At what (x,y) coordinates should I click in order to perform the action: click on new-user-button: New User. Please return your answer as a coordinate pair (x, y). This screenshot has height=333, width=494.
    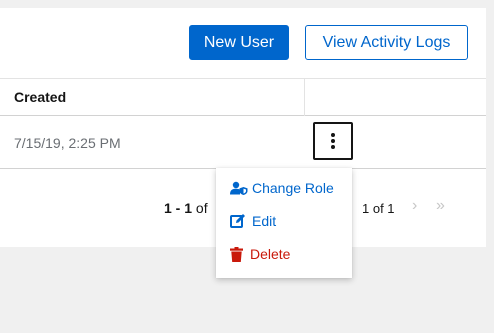
    Looking at the image, I should click on (239, 42).